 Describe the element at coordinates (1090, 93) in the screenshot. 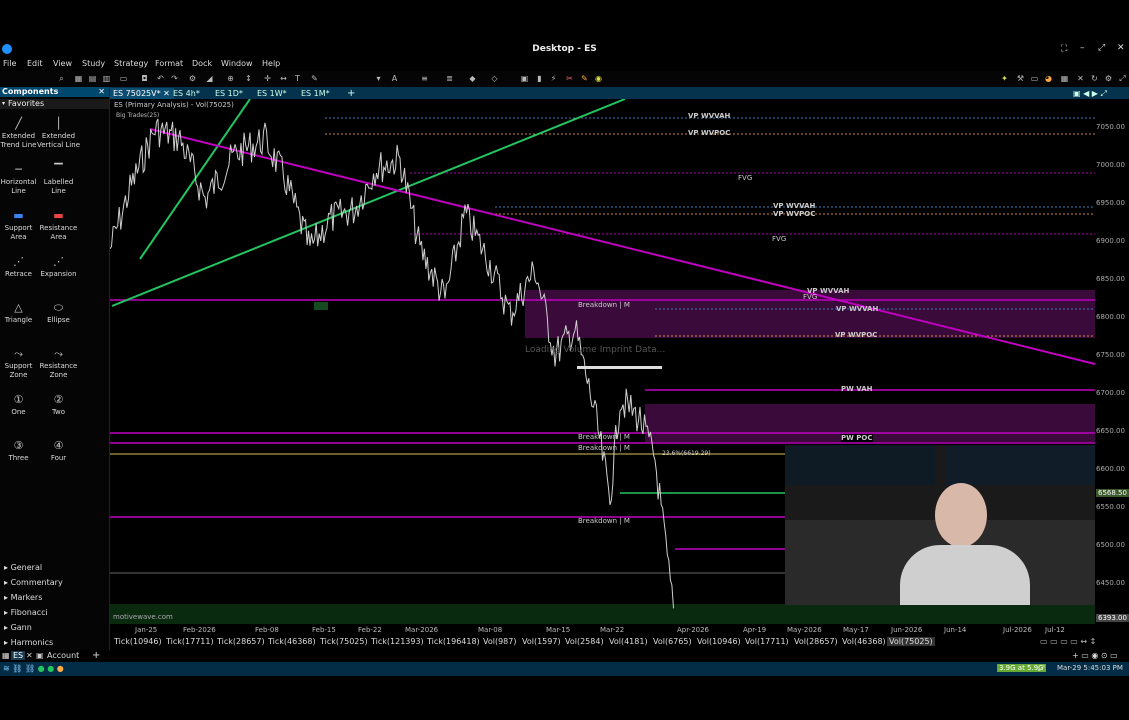

I see `tab-nav-icons: ▣ ◀ ▶ ⤢` at that location.